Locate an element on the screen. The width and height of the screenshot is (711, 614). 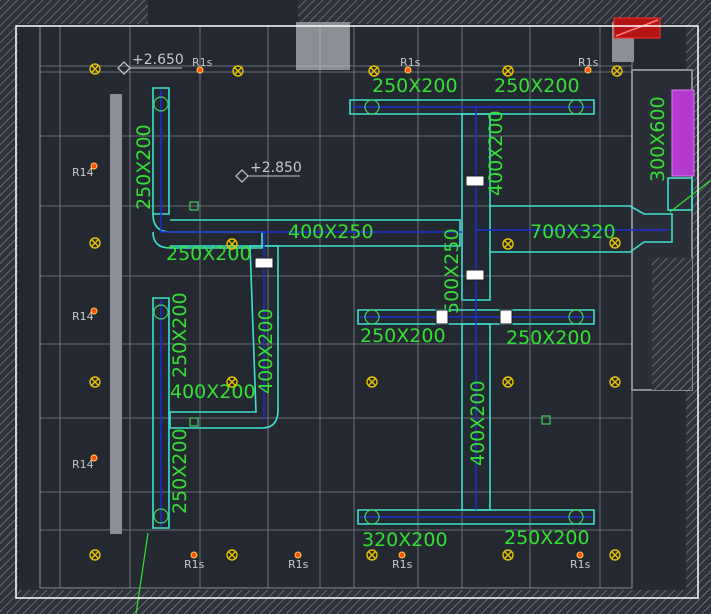
riser-equipment is located at coordinates (683, 133).